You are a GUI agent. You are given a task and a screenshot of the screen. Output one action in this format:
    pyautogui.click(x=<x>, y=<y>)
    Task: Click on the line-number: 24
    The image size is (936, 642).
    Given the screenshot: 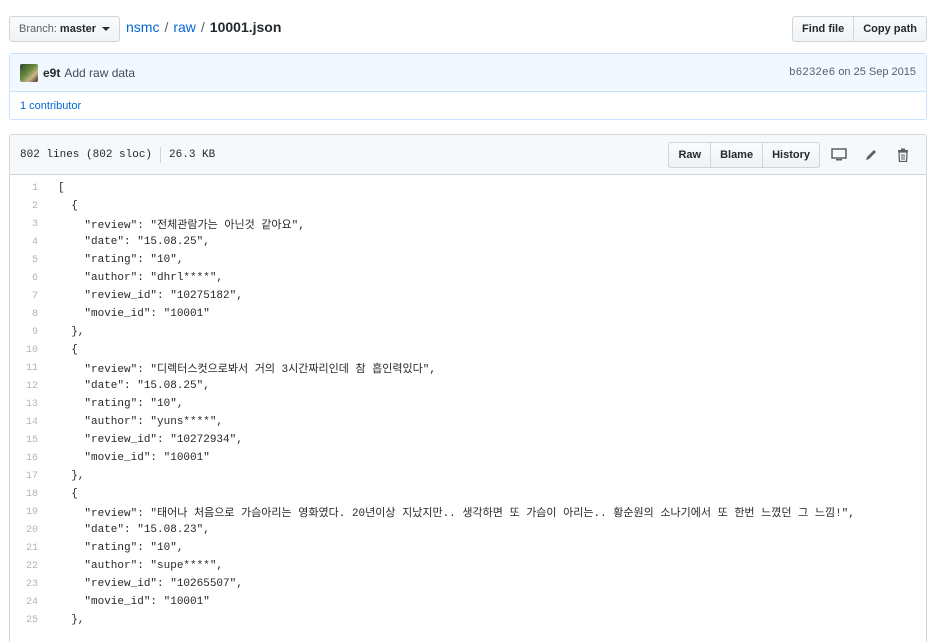 What is the action you would take?
    pyautogui.click(x=29, y=602)
    